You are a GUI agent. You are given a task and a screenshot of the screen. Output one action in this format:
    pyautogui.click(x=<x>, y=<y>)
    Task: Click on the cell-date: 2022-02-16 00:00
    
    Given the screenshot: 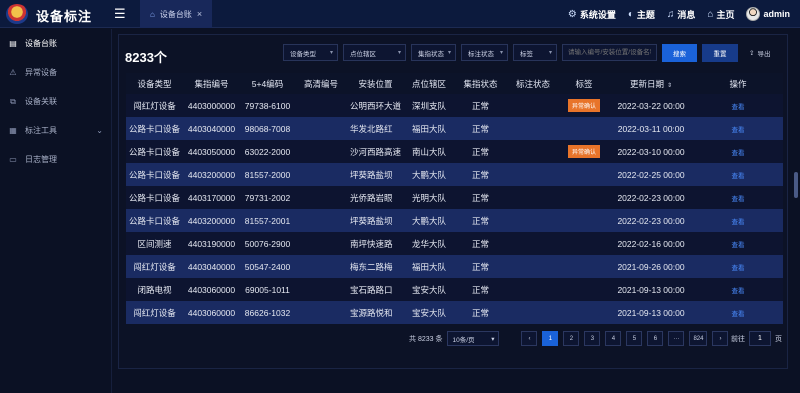 What is the action you would take?
    pyautogui.click(x=651, y=243)
    